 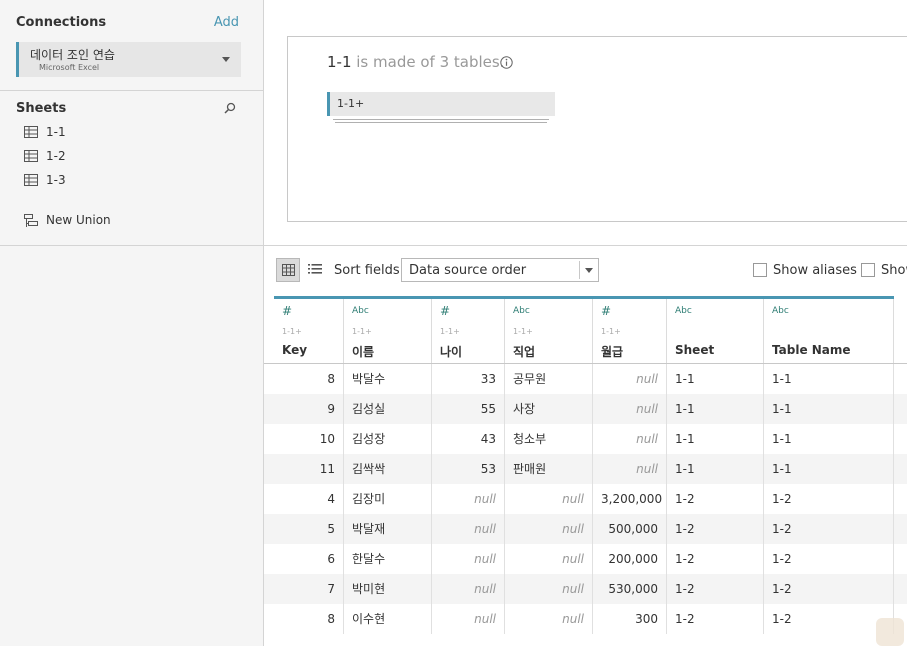 I want to click on table-cell: 200,000, so click(x=630, y=559).